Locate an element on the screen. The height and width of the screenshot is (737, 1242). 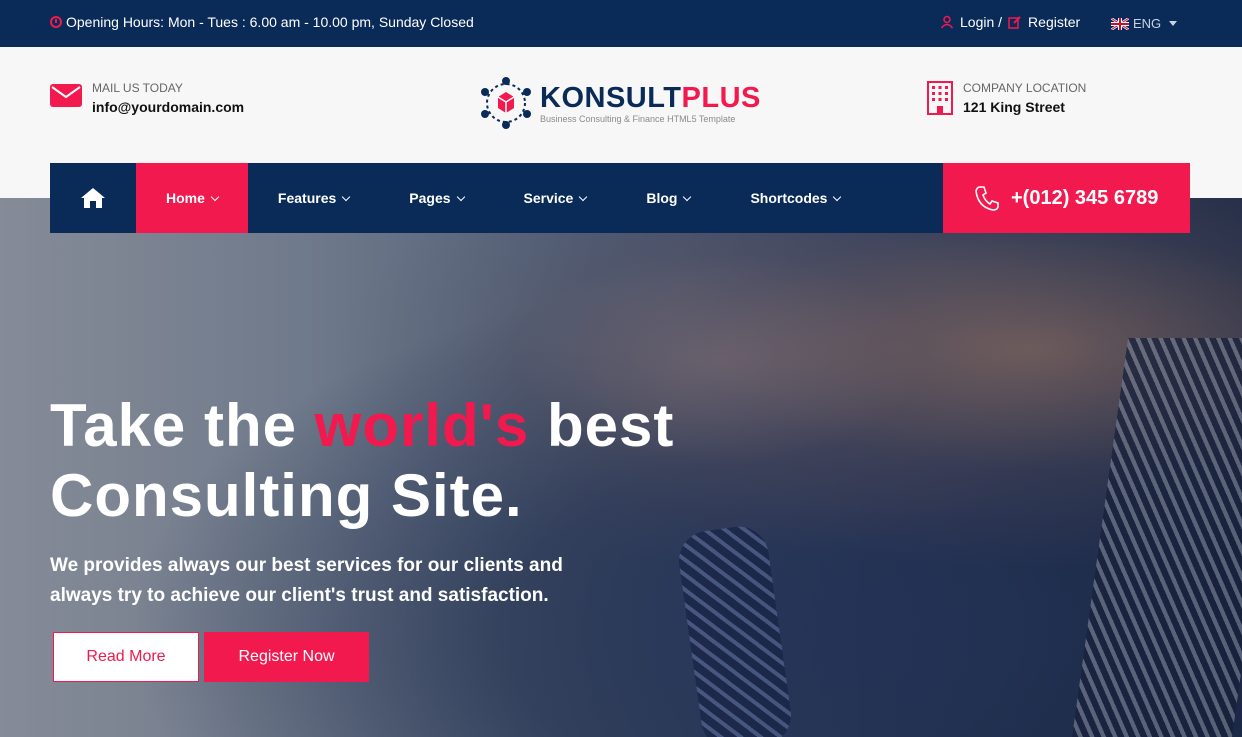
mail-block: MAIL US TODAY info@yourdomain.com is located at coordinates (147, 98).